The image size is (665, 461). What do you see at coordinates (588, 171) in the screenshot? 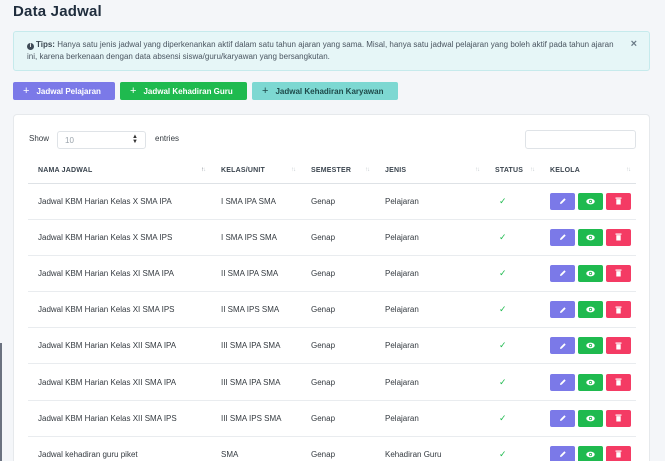
I see `column-header-kelola: KELOLA ↑↓` at bounding box center [588, 171].